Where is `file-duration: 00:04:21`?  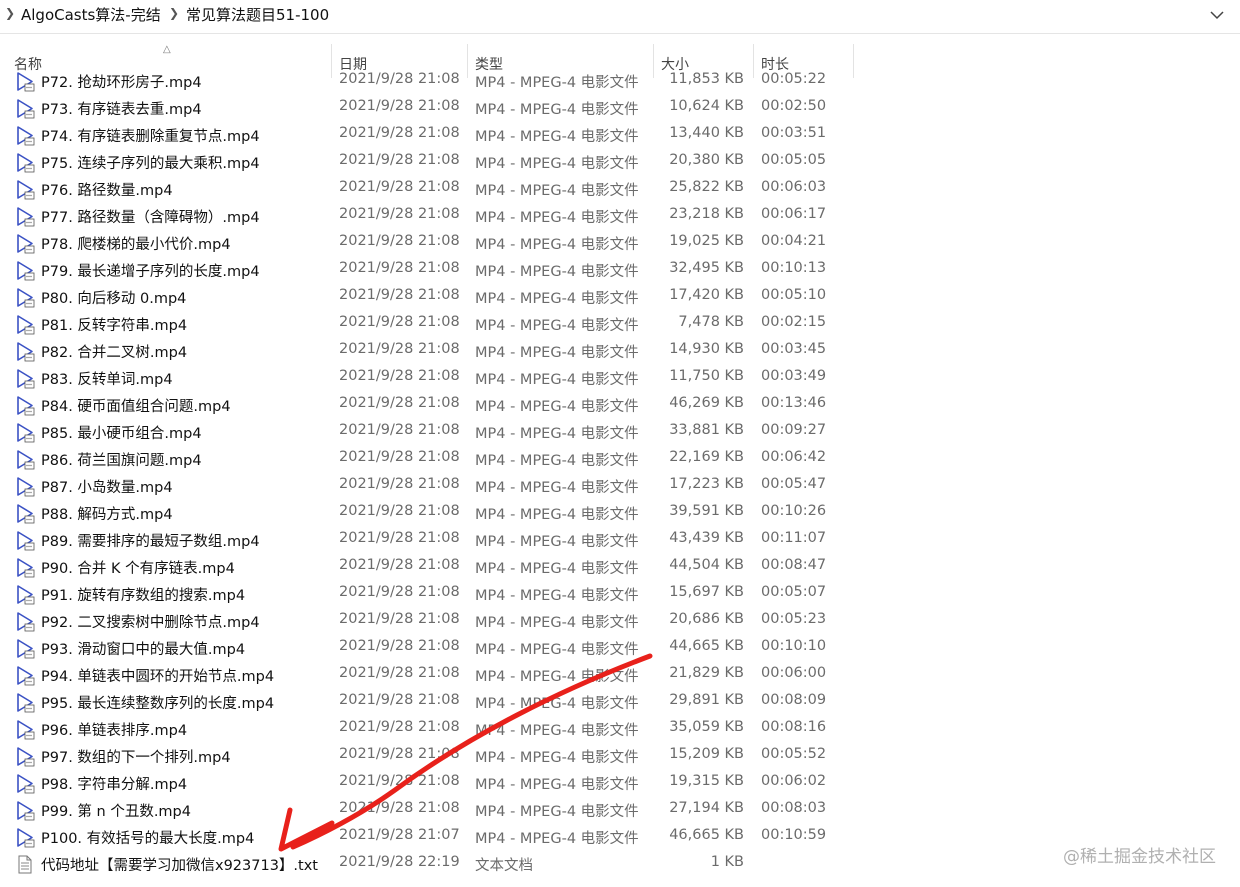 file-duration: 00:04:21 is located at coordinates (794, 241).